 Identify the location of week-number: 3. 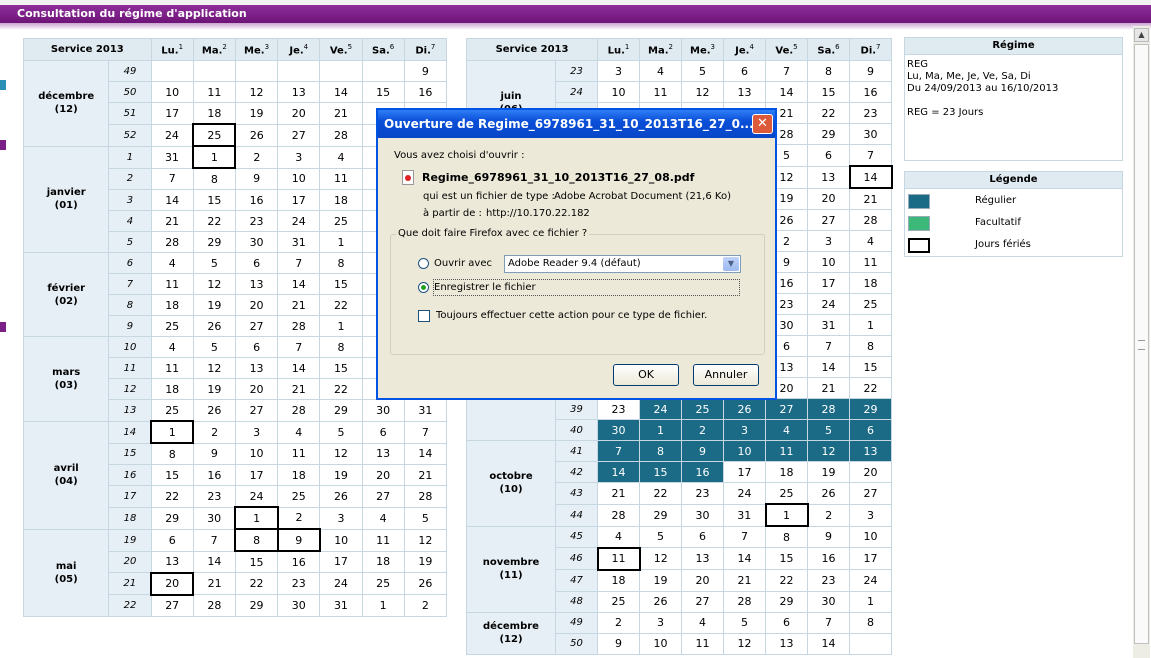
(130, 200).